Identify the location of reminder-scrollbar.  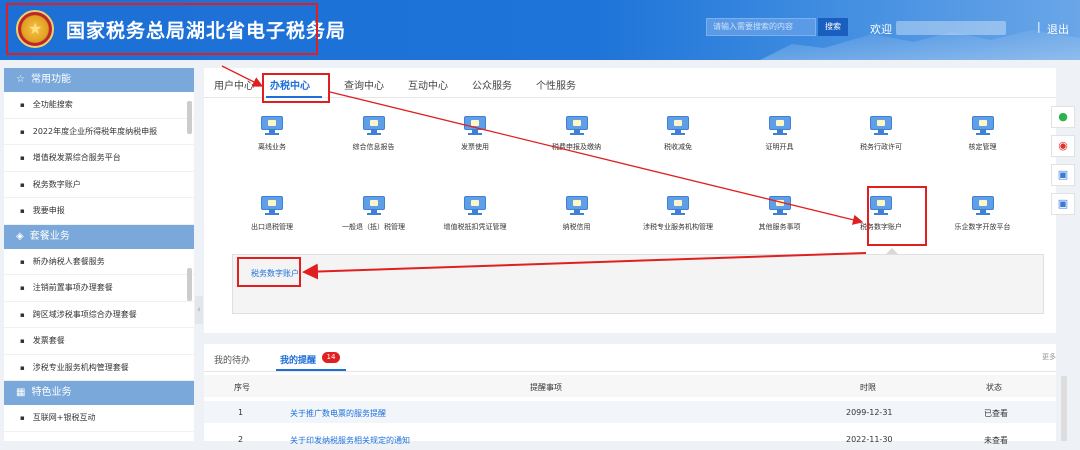
(1064, 408).